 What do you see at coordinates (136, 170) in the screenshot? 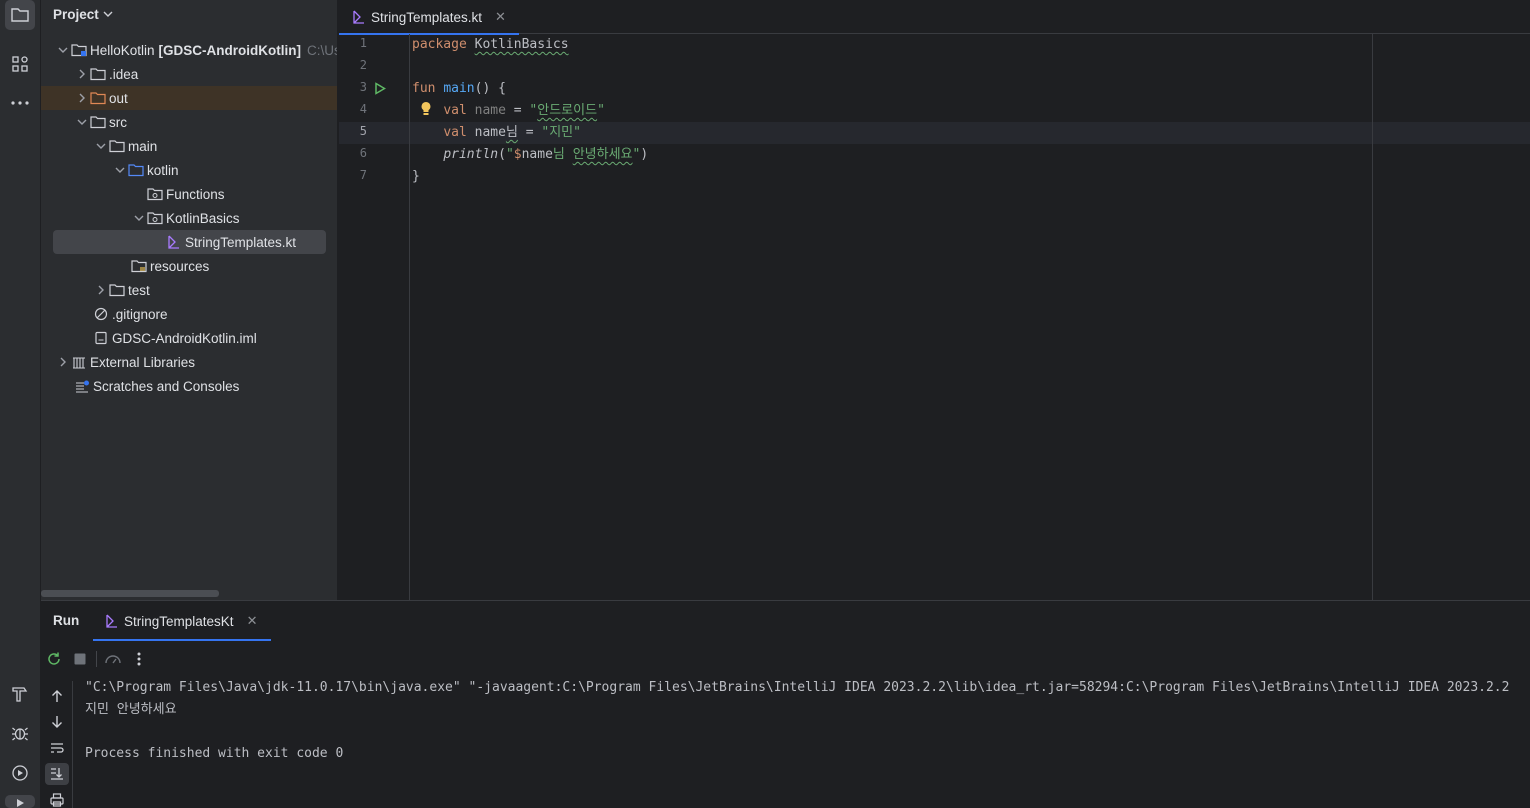
I see `source-folder-icon` at bounding box center [136, 170].